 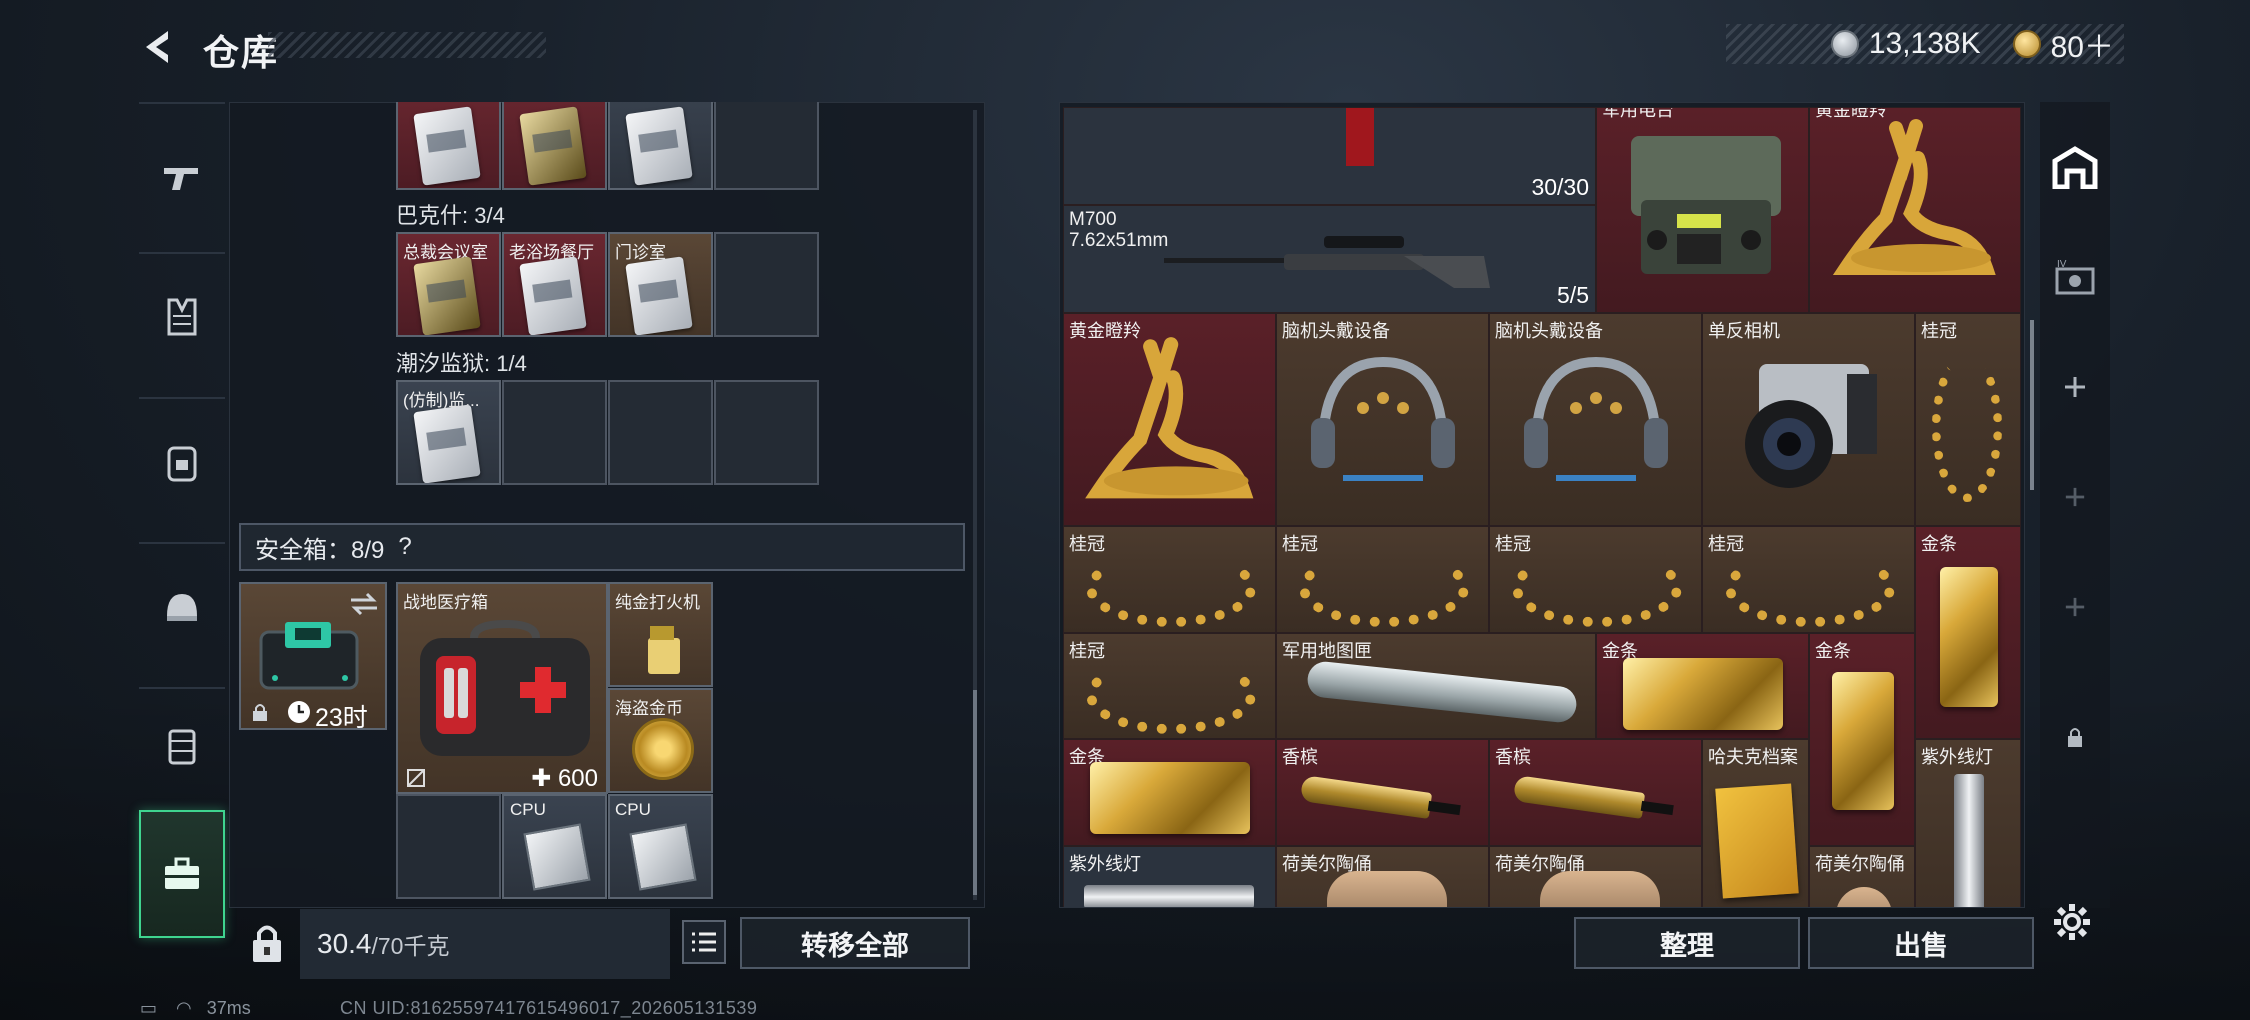 What do you see at coordinates (448, 284) in the screenshot?
I see `key-slot: 总裁会议室` at bounding box center [448, 284].